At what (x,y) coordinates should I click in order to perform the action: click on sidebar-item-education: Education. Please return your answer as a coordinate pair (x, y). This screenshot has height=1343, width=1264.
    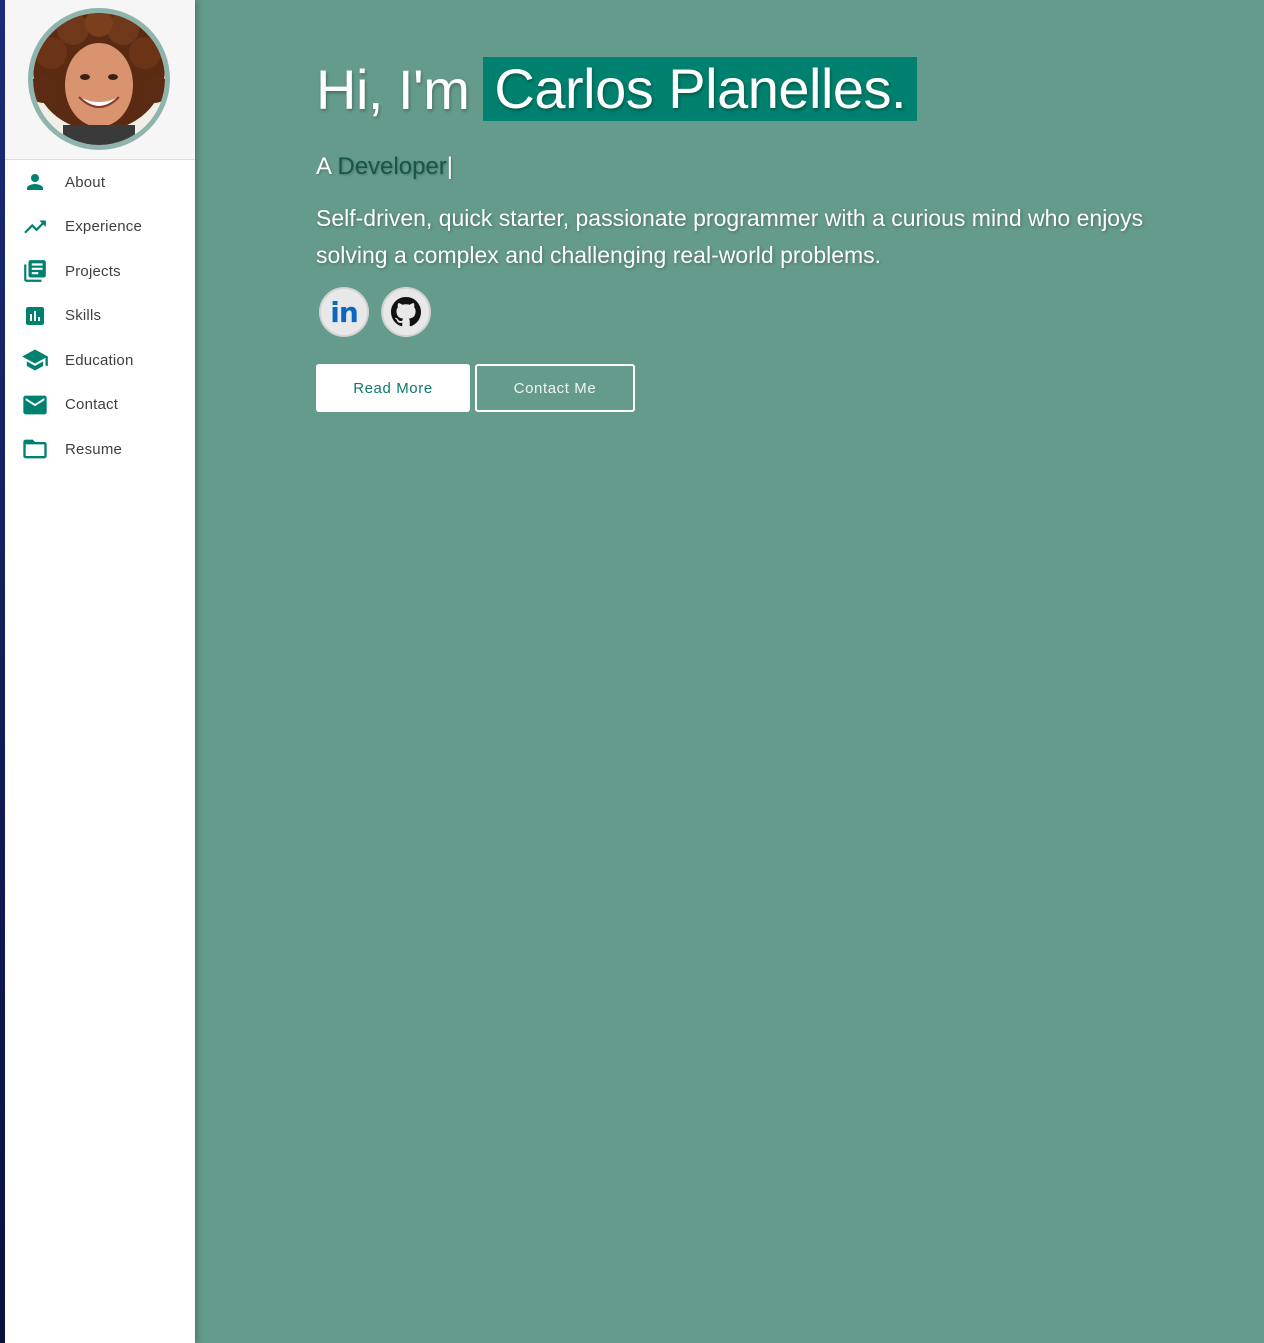
    Looking at the image, I should click on (100, 360).